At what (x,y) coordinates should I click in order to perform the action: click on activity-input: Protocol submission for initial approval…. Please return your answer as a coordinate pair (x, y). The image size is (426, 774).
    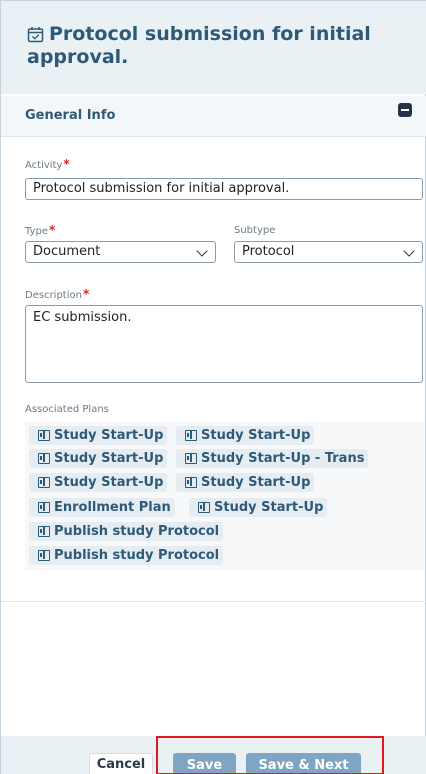
    Looking at the image, I should click on (224, 189).